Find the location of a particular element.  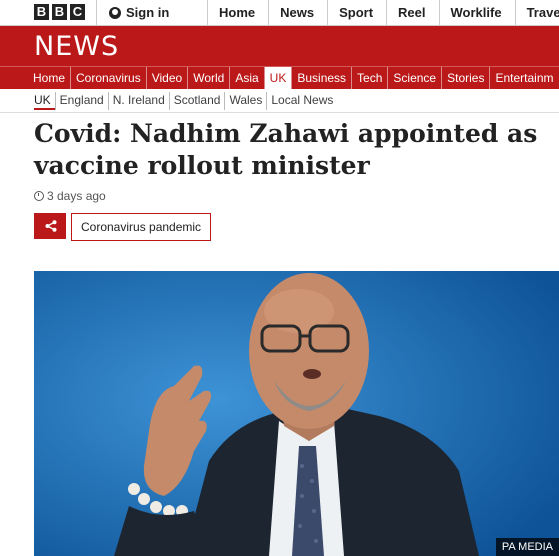

top-nav-news: News is located at coordinates (297, 12).